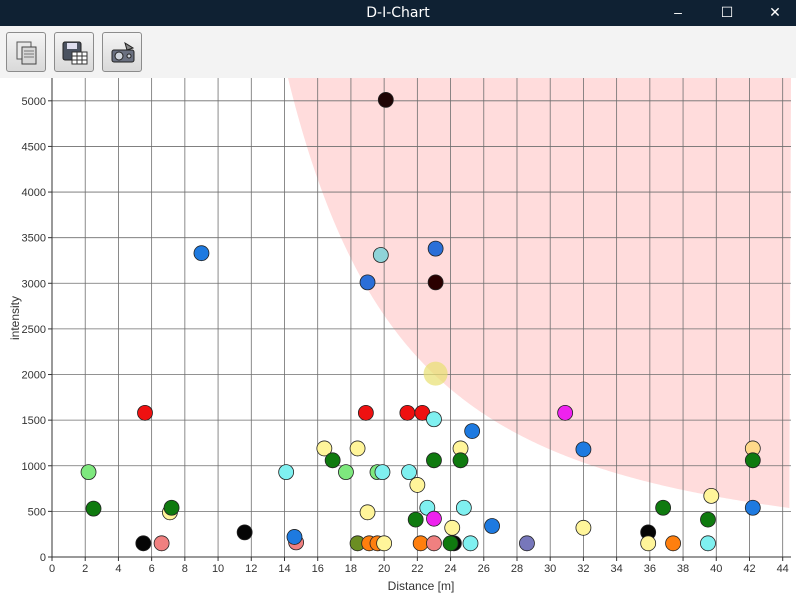 This screenshot has width=796, height=597. Describe the element at coordinates (52, 569) in the screenshot. I see `x-tick-label: 0` at that location.